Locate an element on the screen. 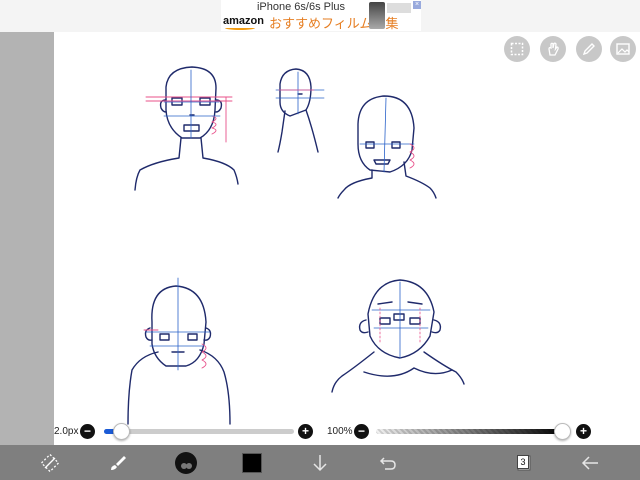 This screenshot has width=640, height=480. opacity-thumb is located at coordinates (562, 431).